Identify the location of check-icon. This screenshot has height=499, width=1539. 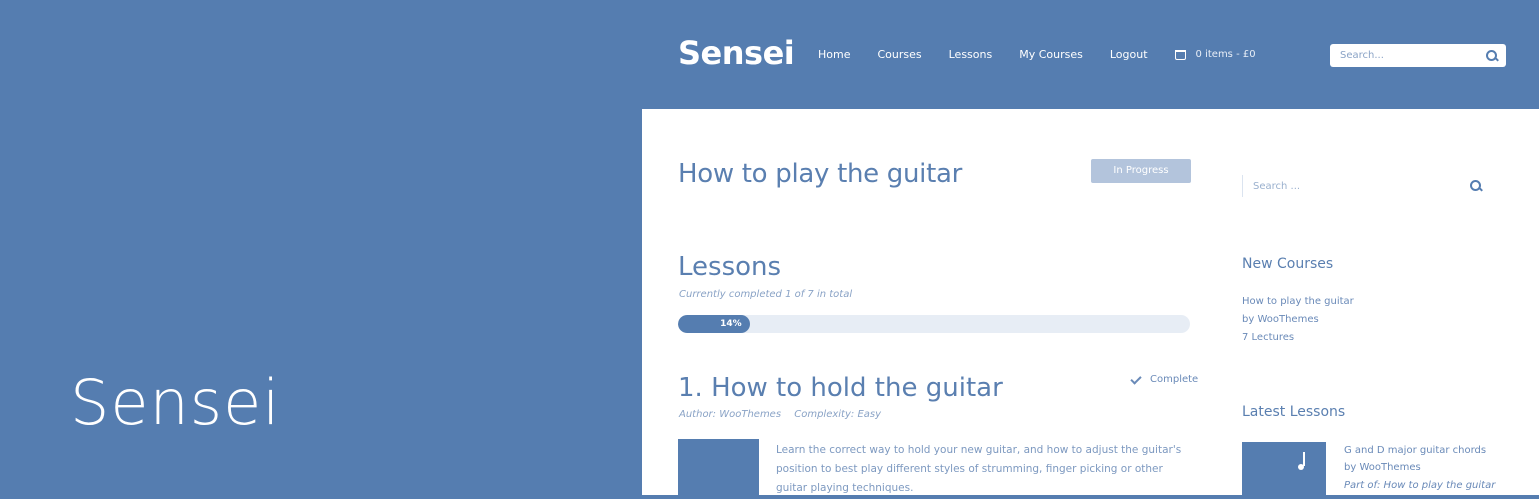
(1136, 378).